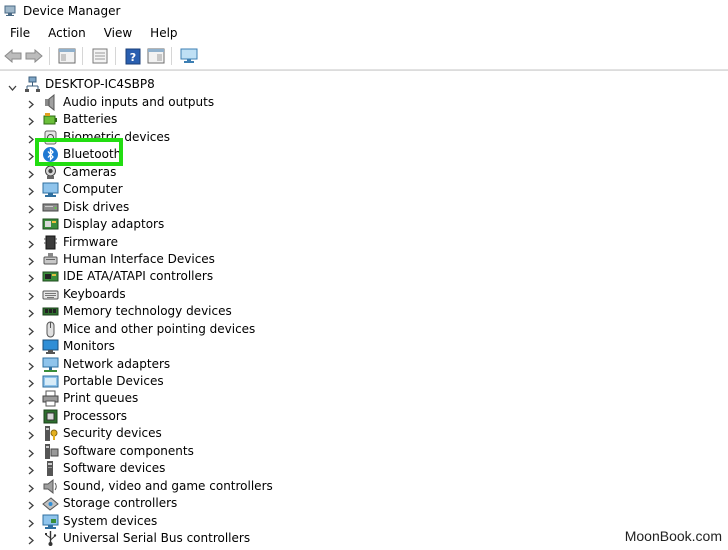 The width and height of the screenshot is (728, 550). I want to click on tree-item-software-device: Software devices, so click(200, 468).